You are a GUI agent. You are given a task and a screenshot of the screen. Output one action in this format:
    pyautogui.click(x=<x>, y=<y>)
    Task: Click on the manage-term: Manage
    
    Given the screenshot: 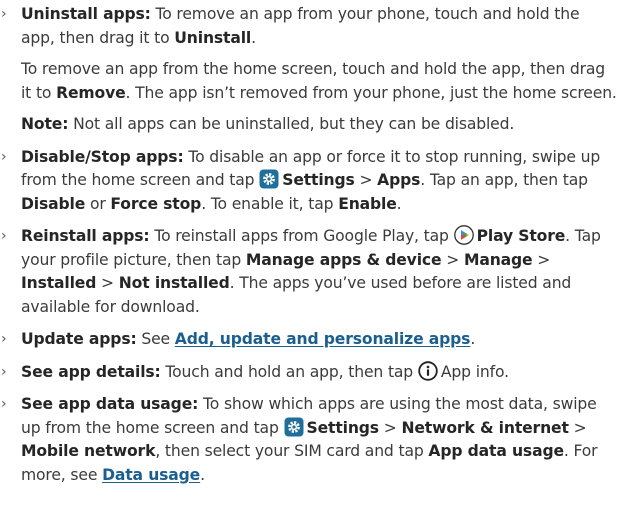 What is the action you would take?
    pyautogui.click(x=498, y=259)
    